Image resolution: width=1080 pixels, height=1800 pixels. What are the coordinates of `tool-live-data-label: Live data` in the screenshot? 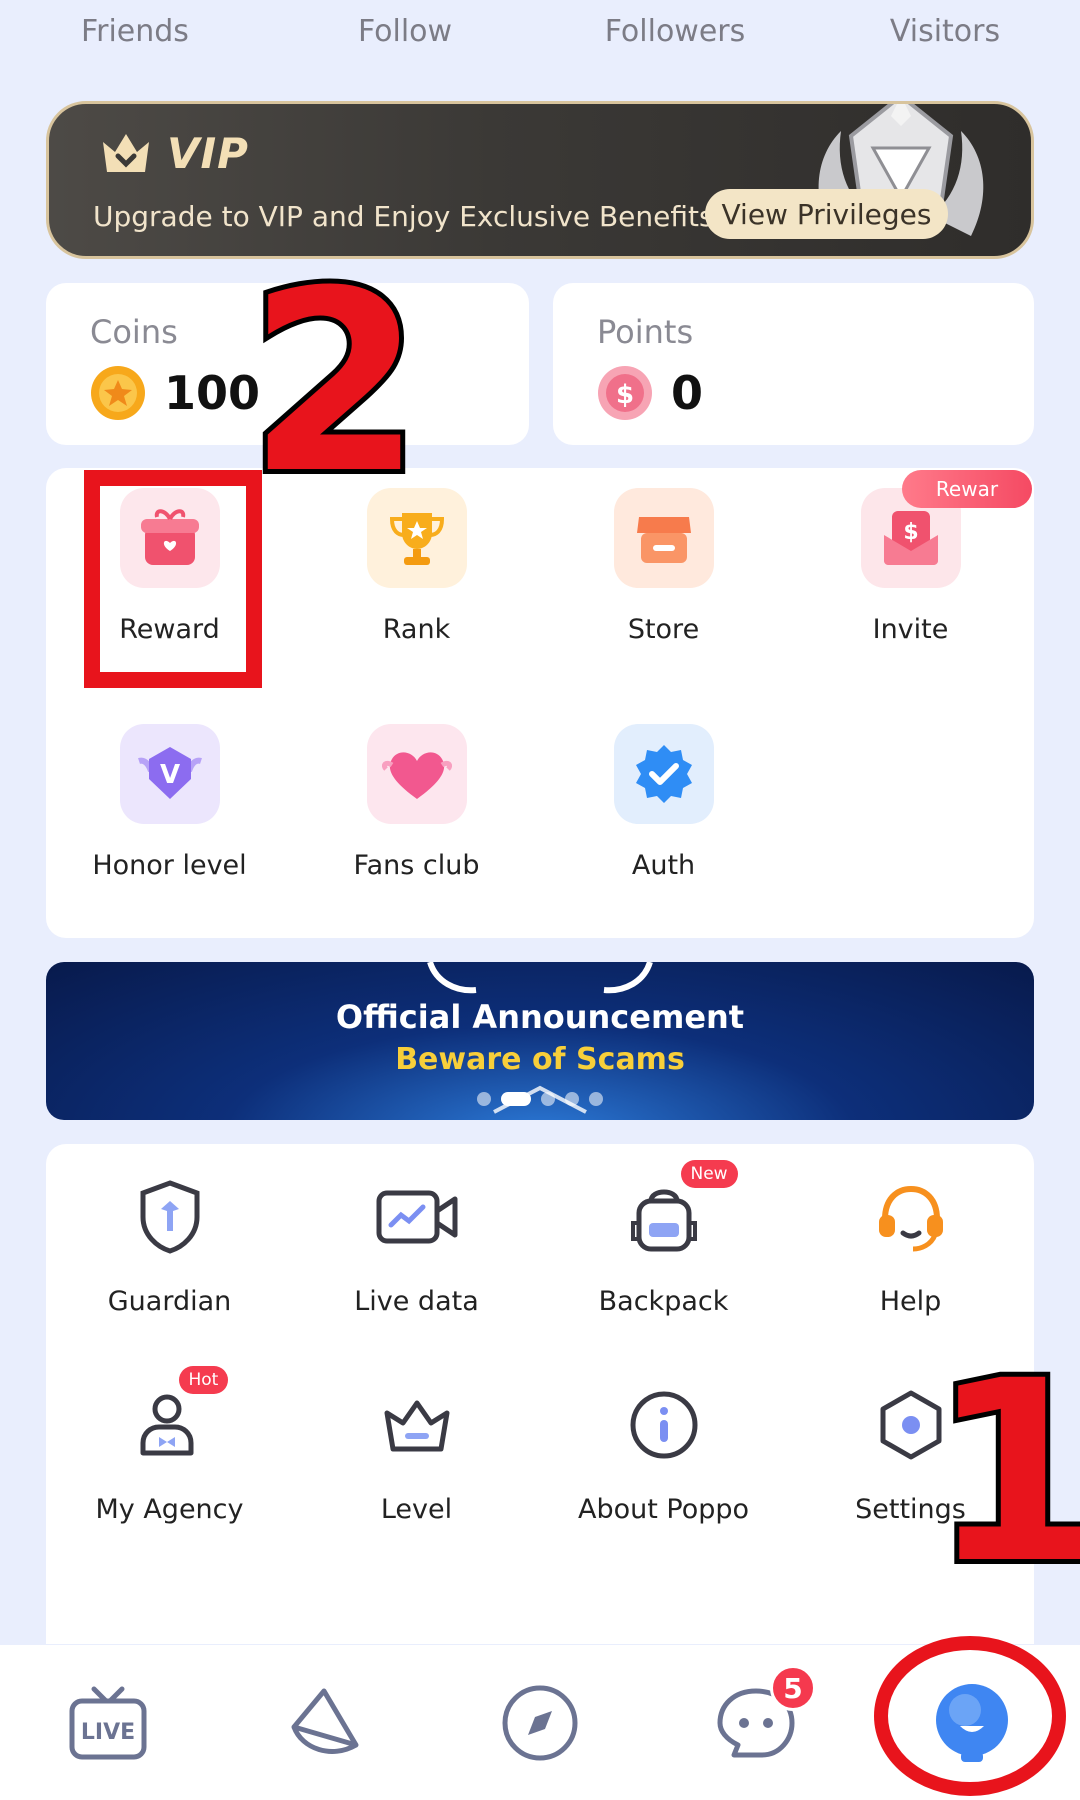 It's located at (416, 1301).